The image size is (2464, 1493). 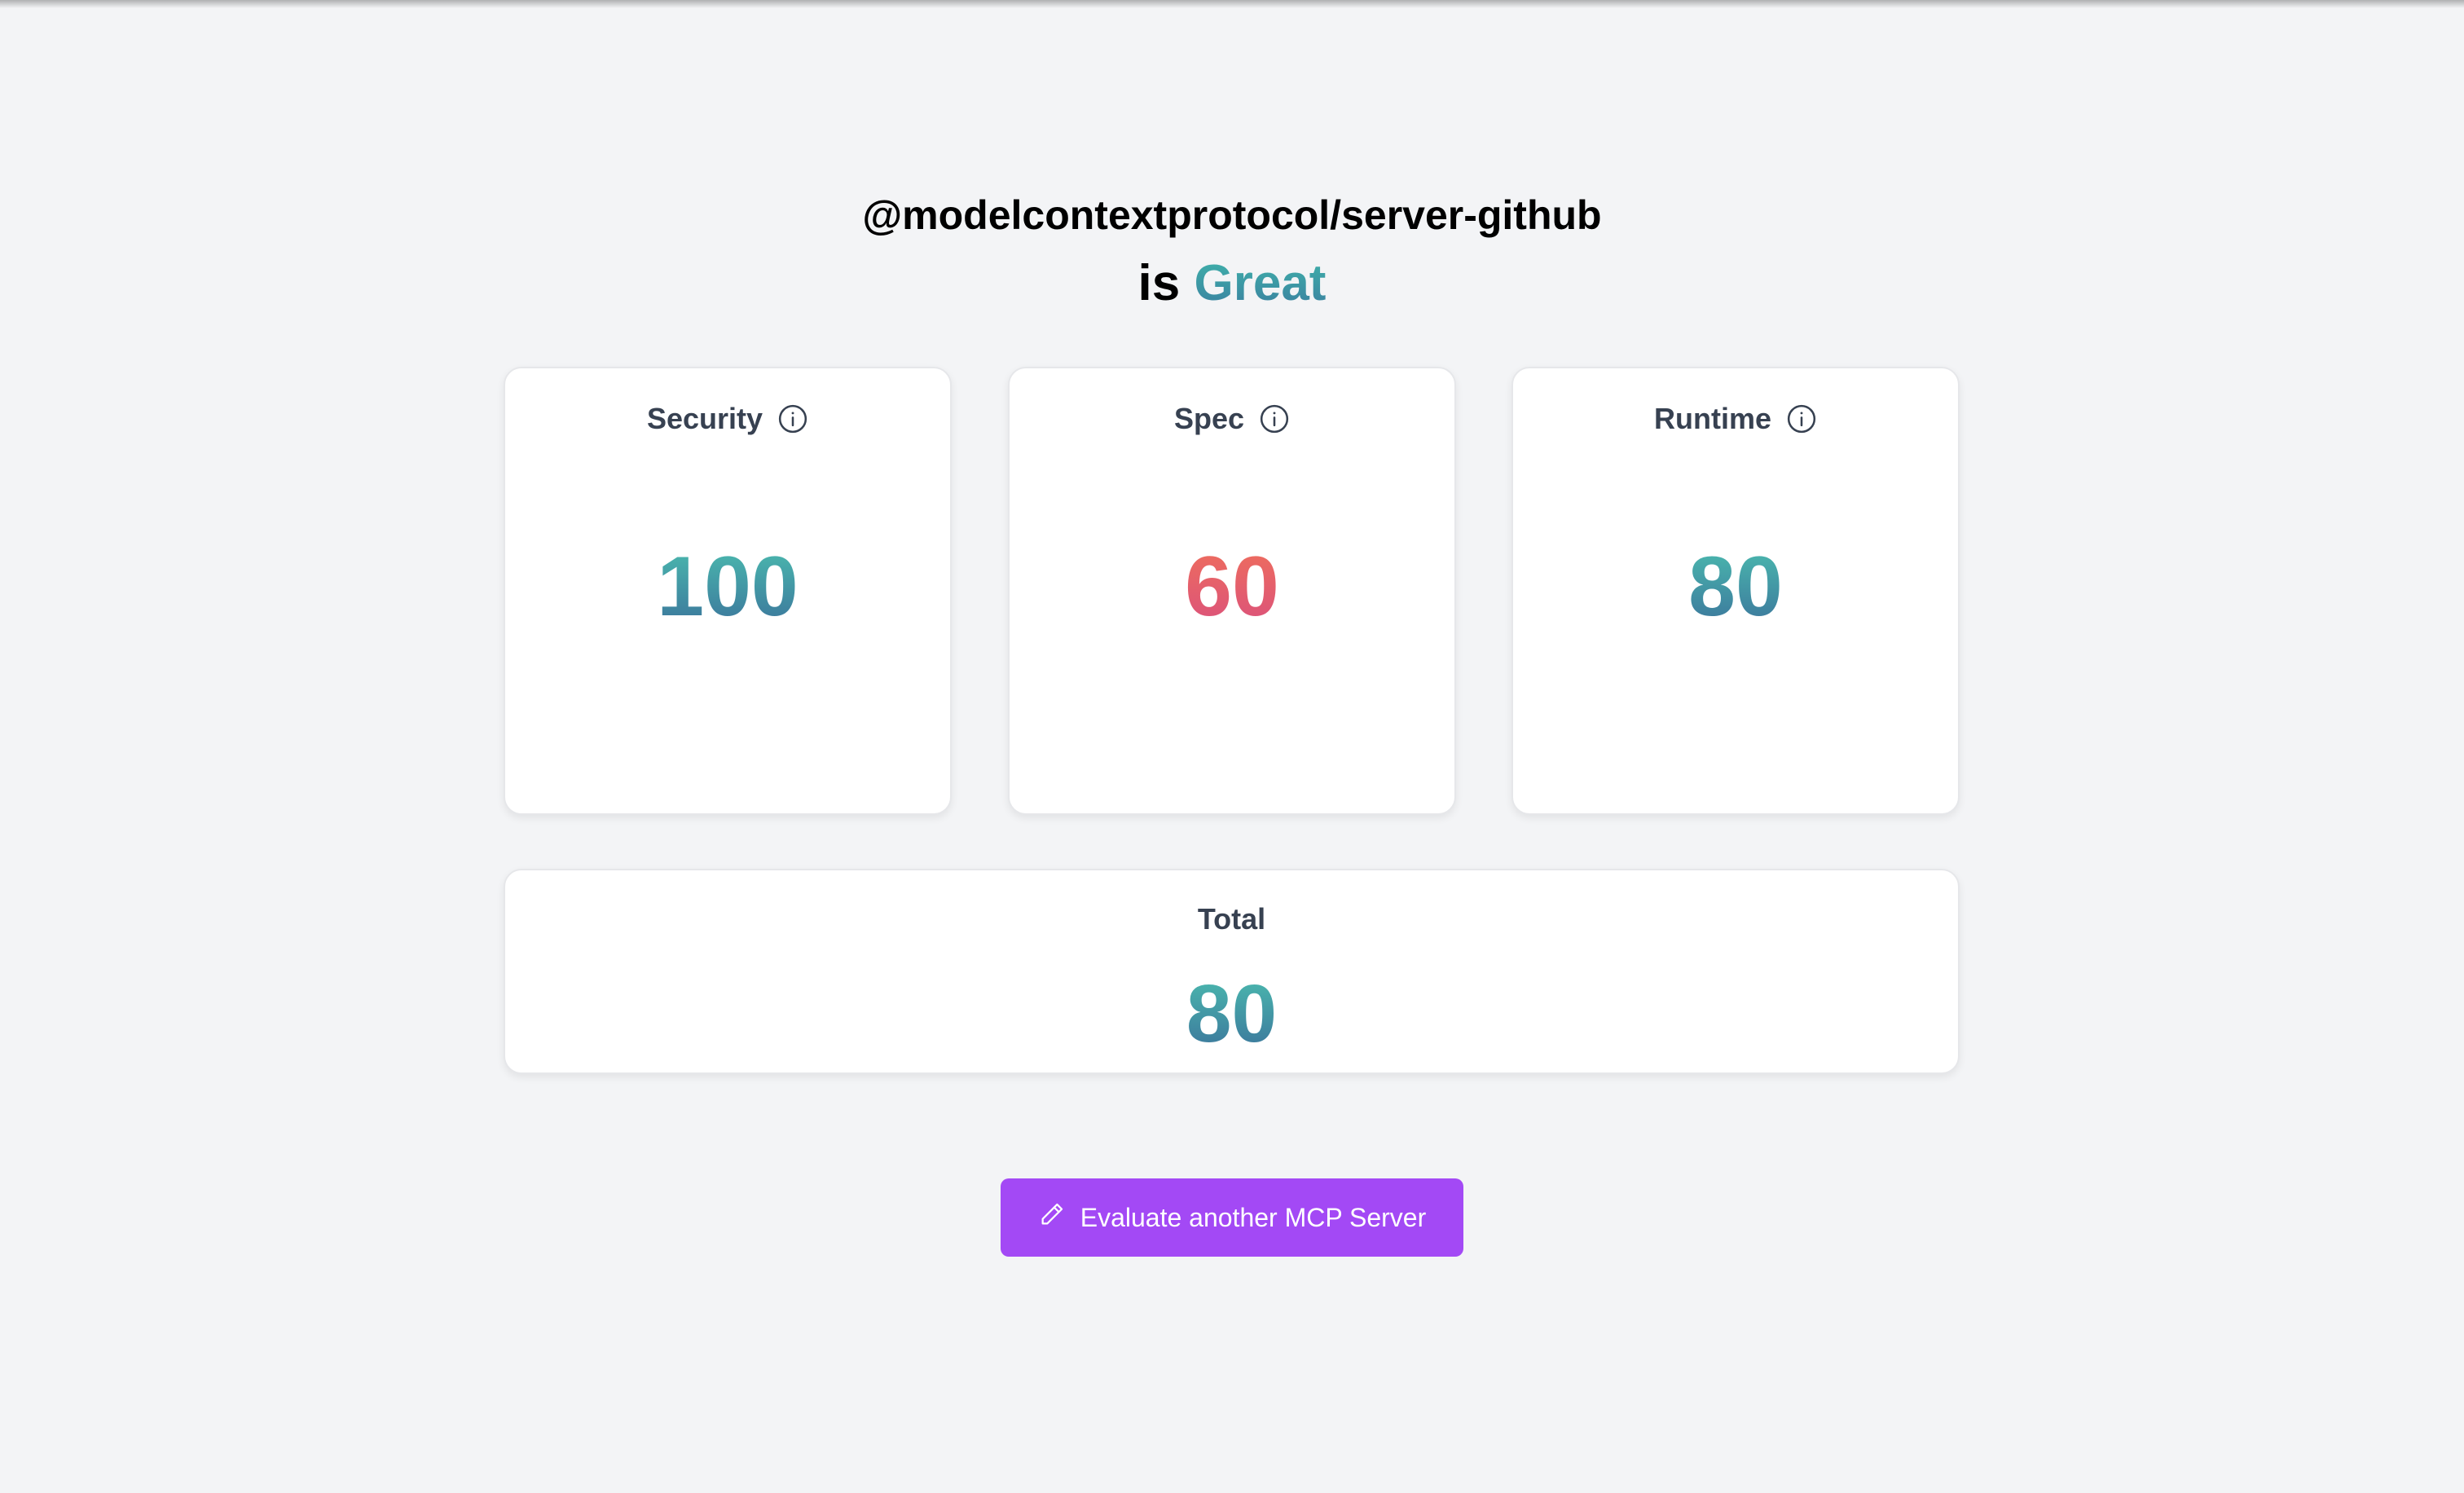 I want to click on evaluate-another-button: Evaluate another MCP Server, so click(x=1232, y=1217).